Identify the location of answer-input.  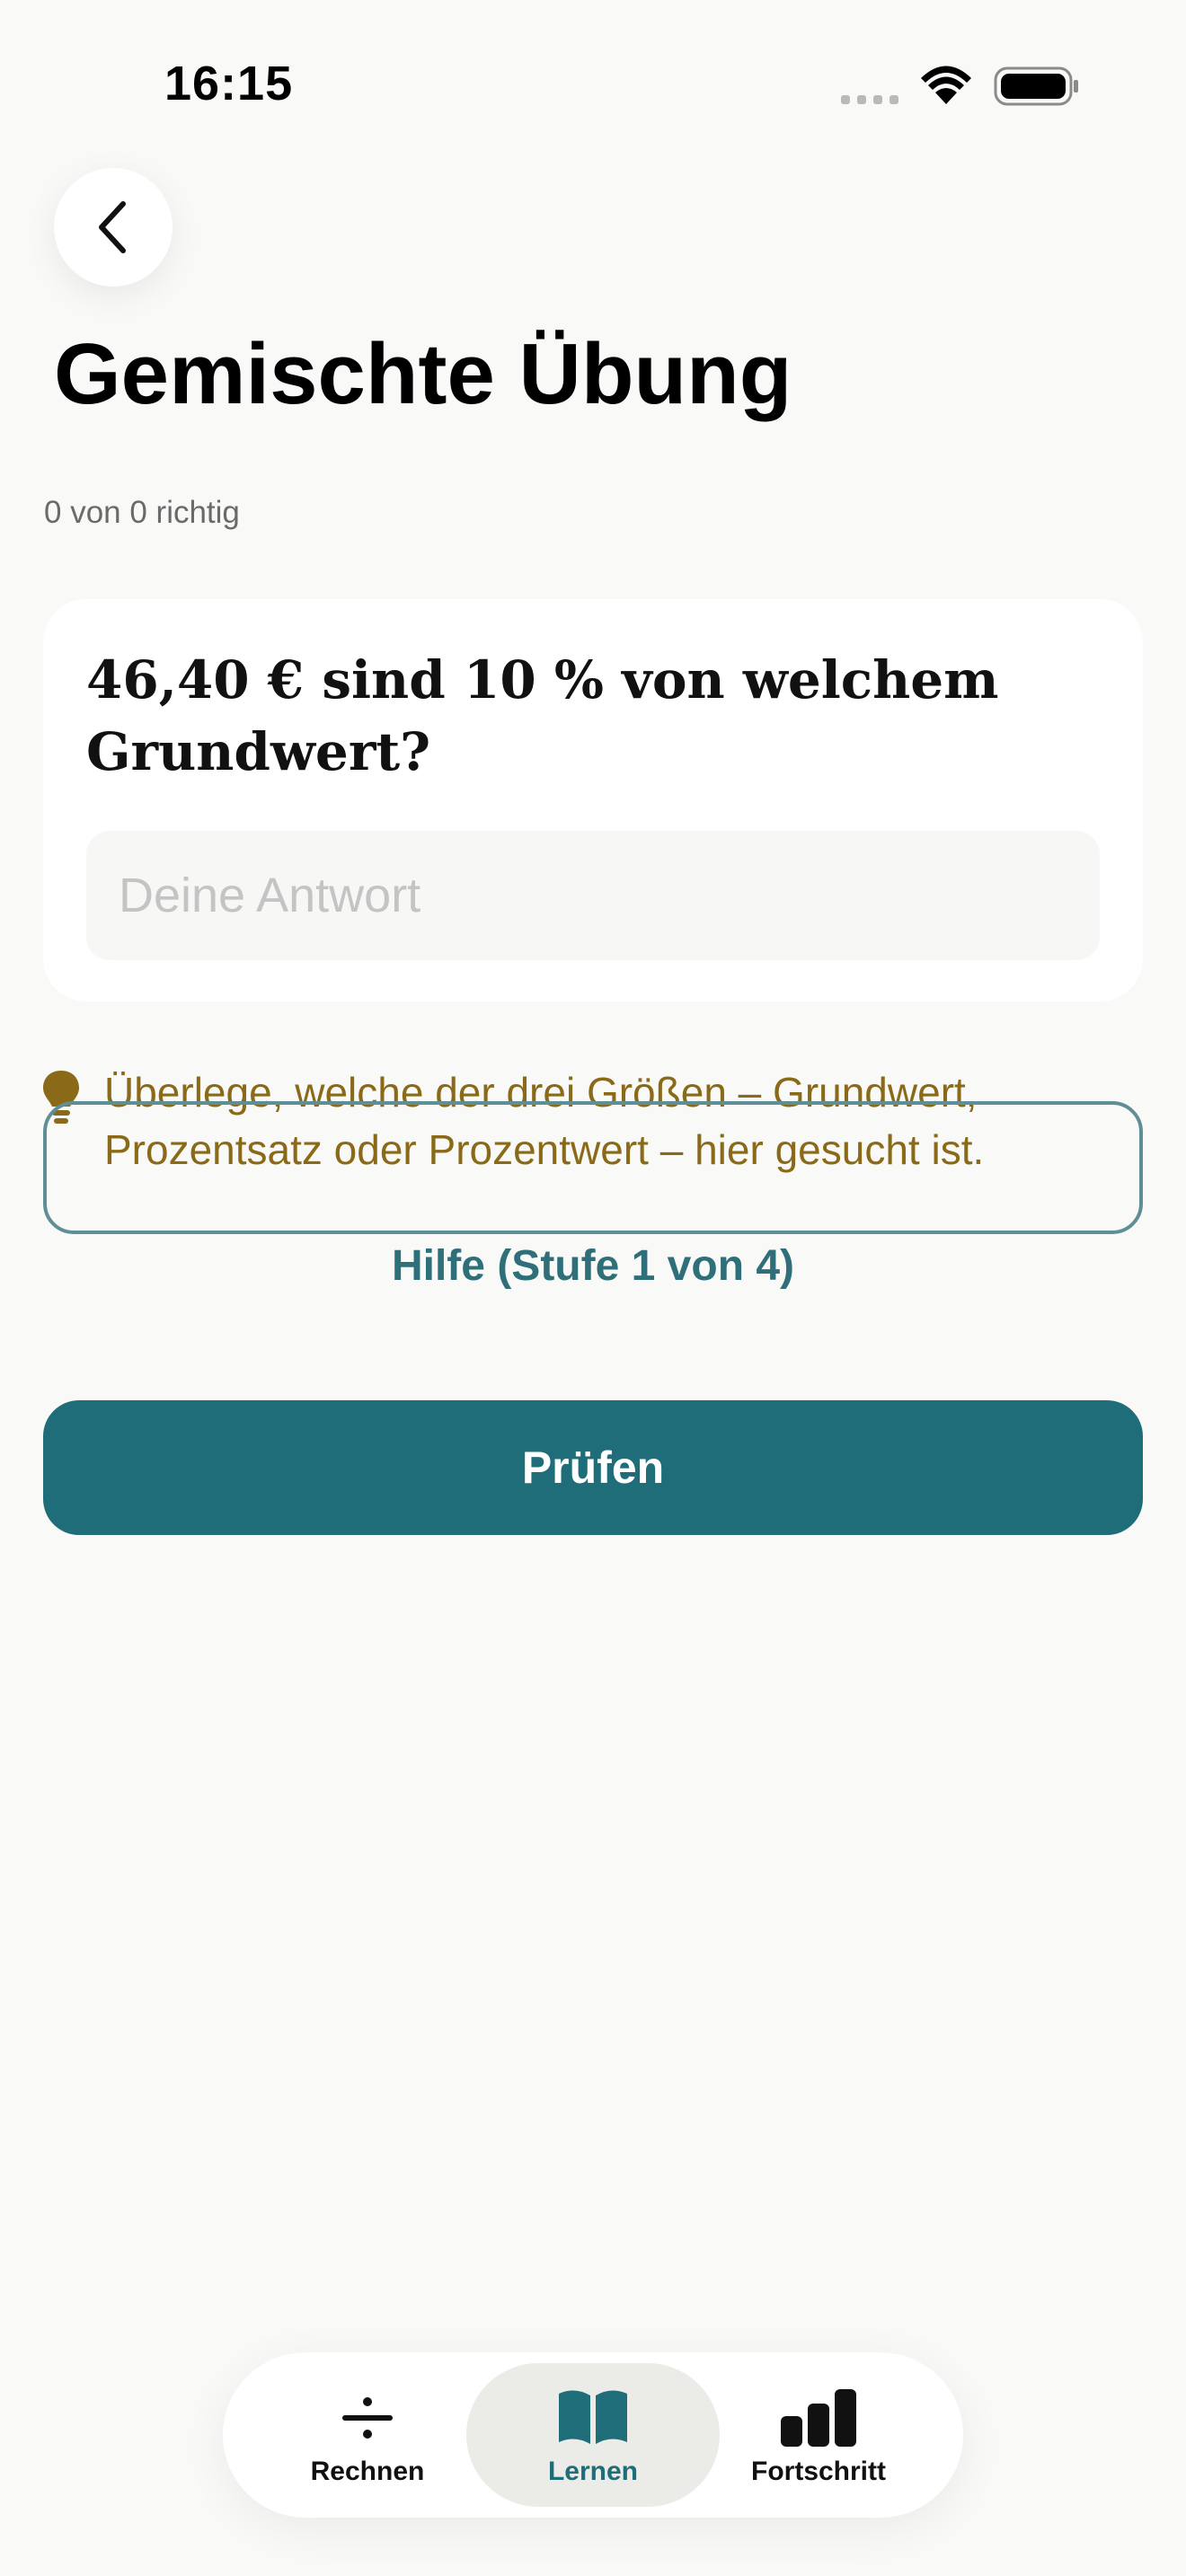
(593, 895).